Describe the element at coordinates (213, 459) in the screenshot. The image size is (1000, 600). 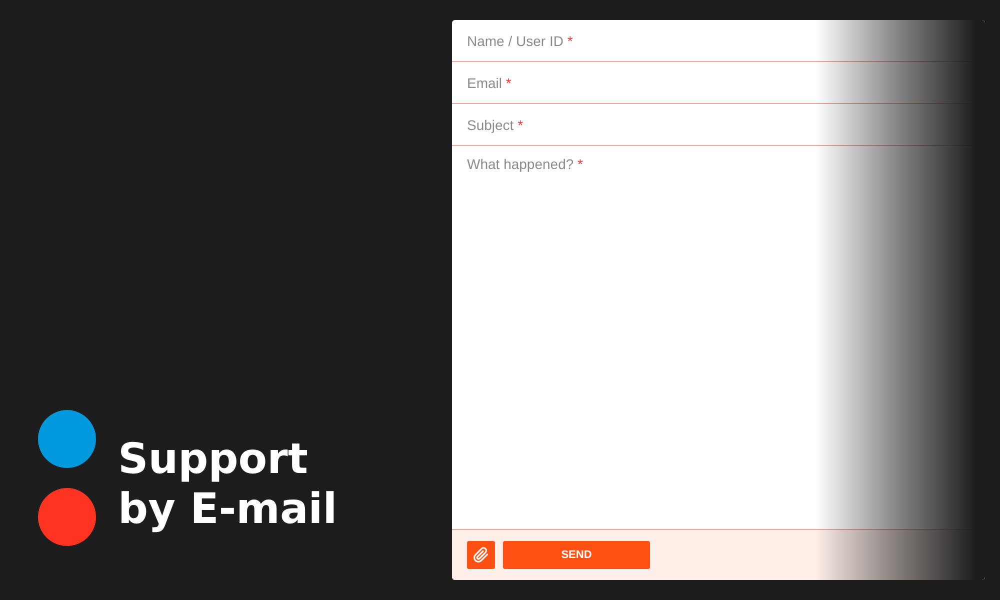
I see `page-title: Support` at that location.